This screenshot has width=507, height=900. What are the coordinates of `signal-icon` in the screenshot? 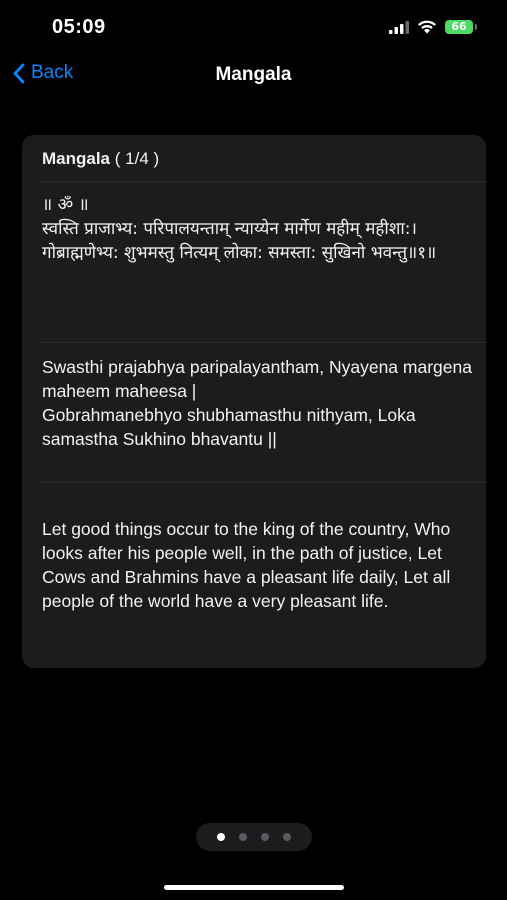 It's located at (399, 27).